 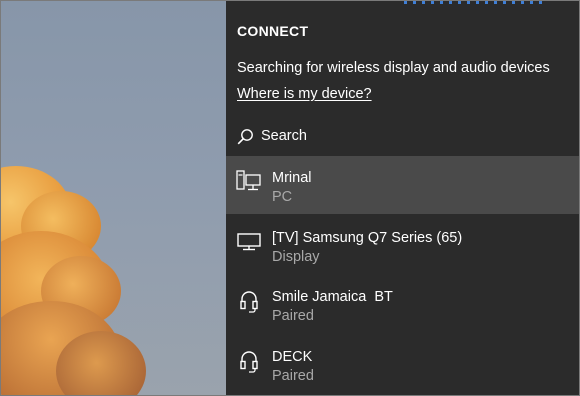 I want to click on device-item-deck: DECK Paired, so click(x=402, y=364).